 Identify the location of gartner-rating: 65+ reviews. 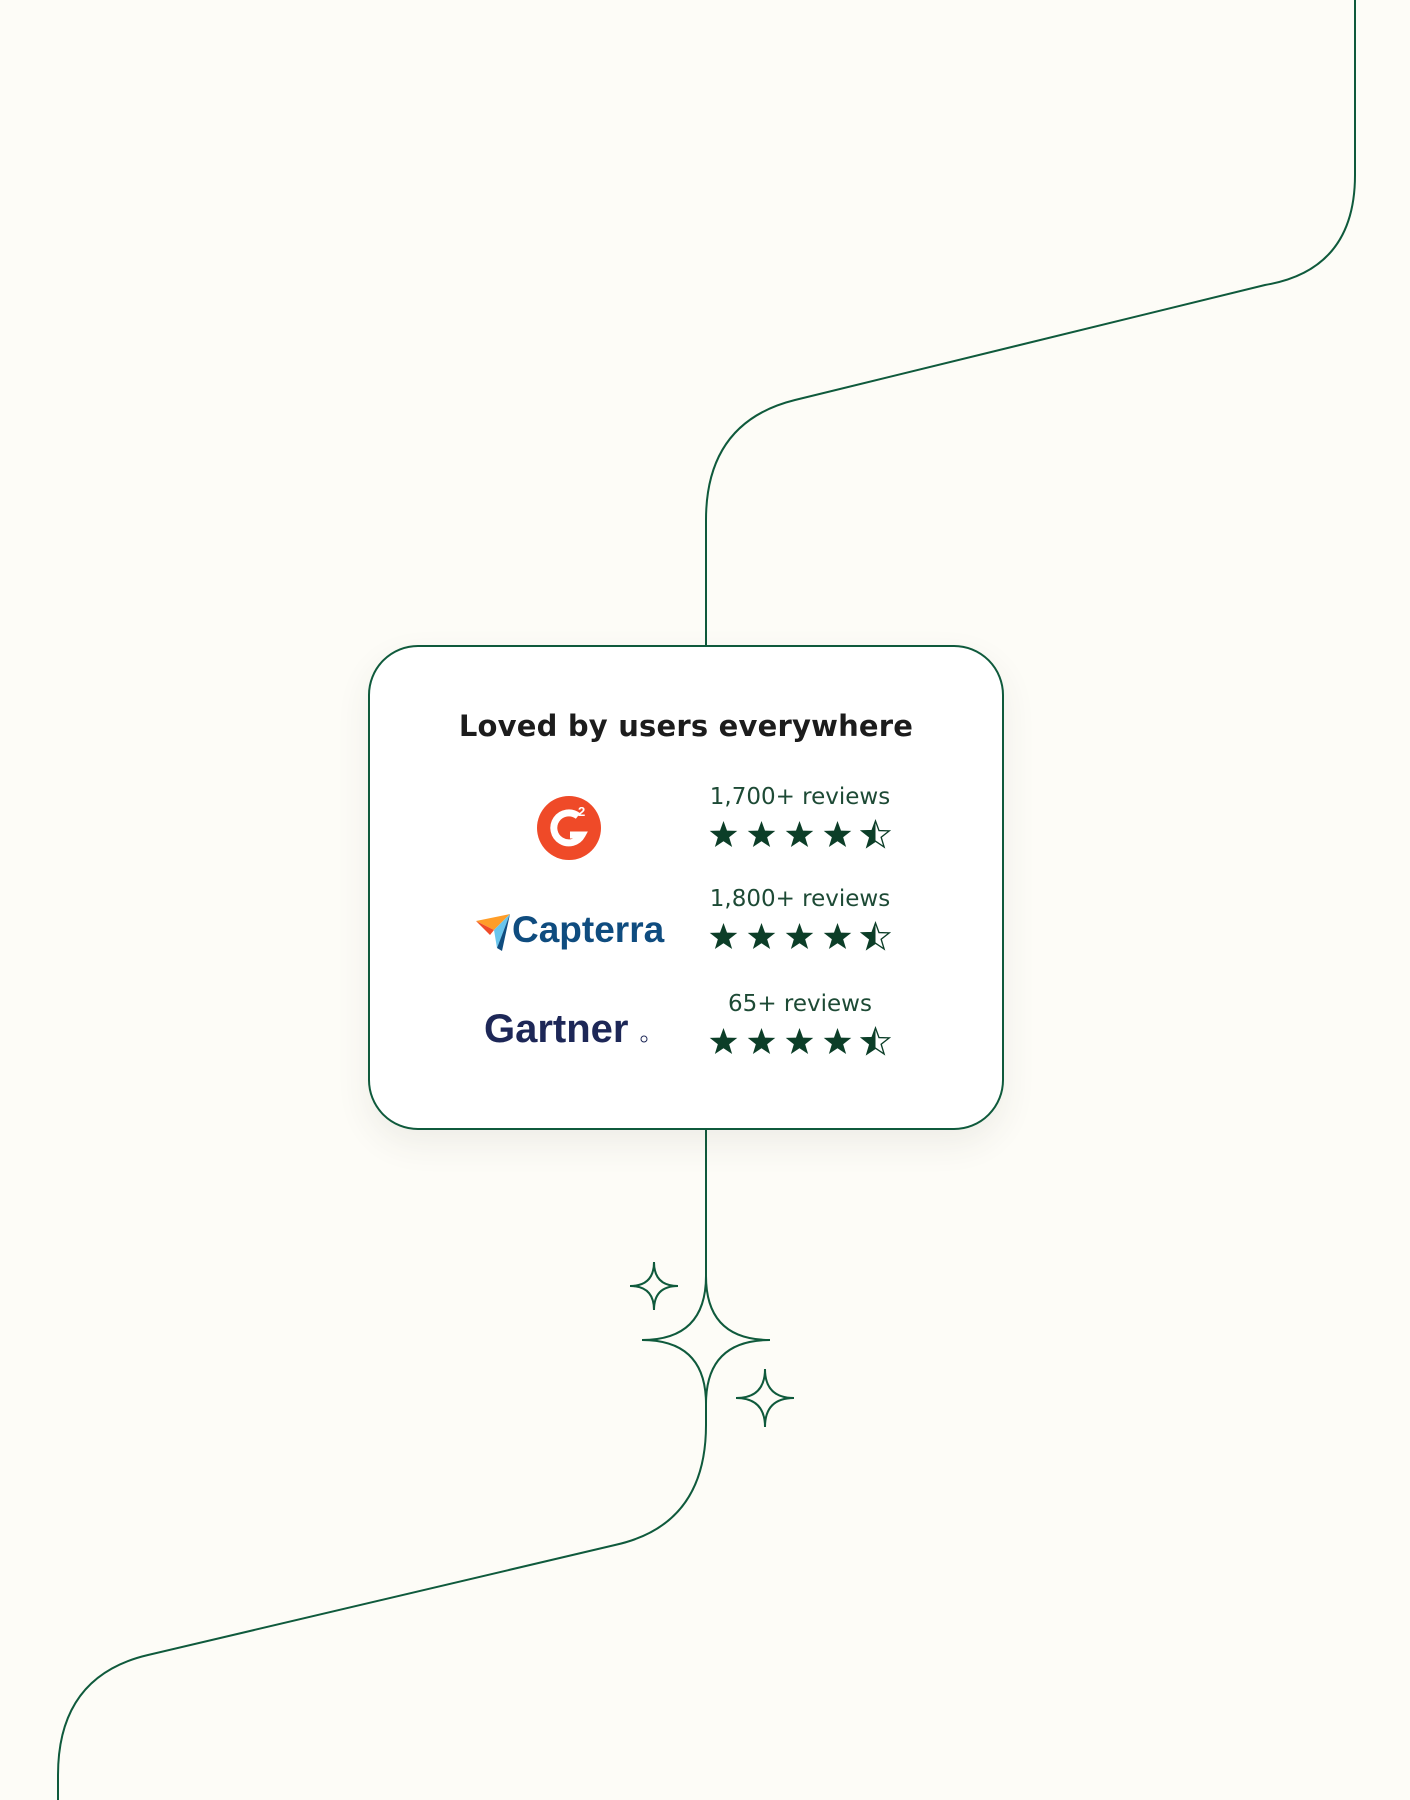
(800, 1023).